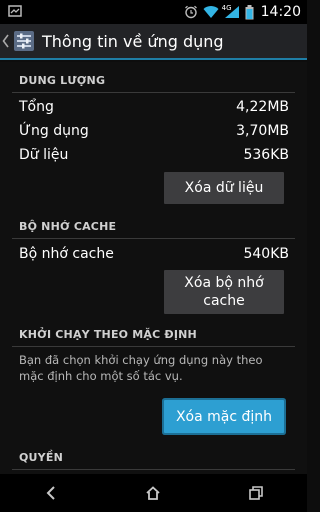 Image resolution: width=320 pixels, height=512 pixels. I want to click on back-button, so click(51, 493).